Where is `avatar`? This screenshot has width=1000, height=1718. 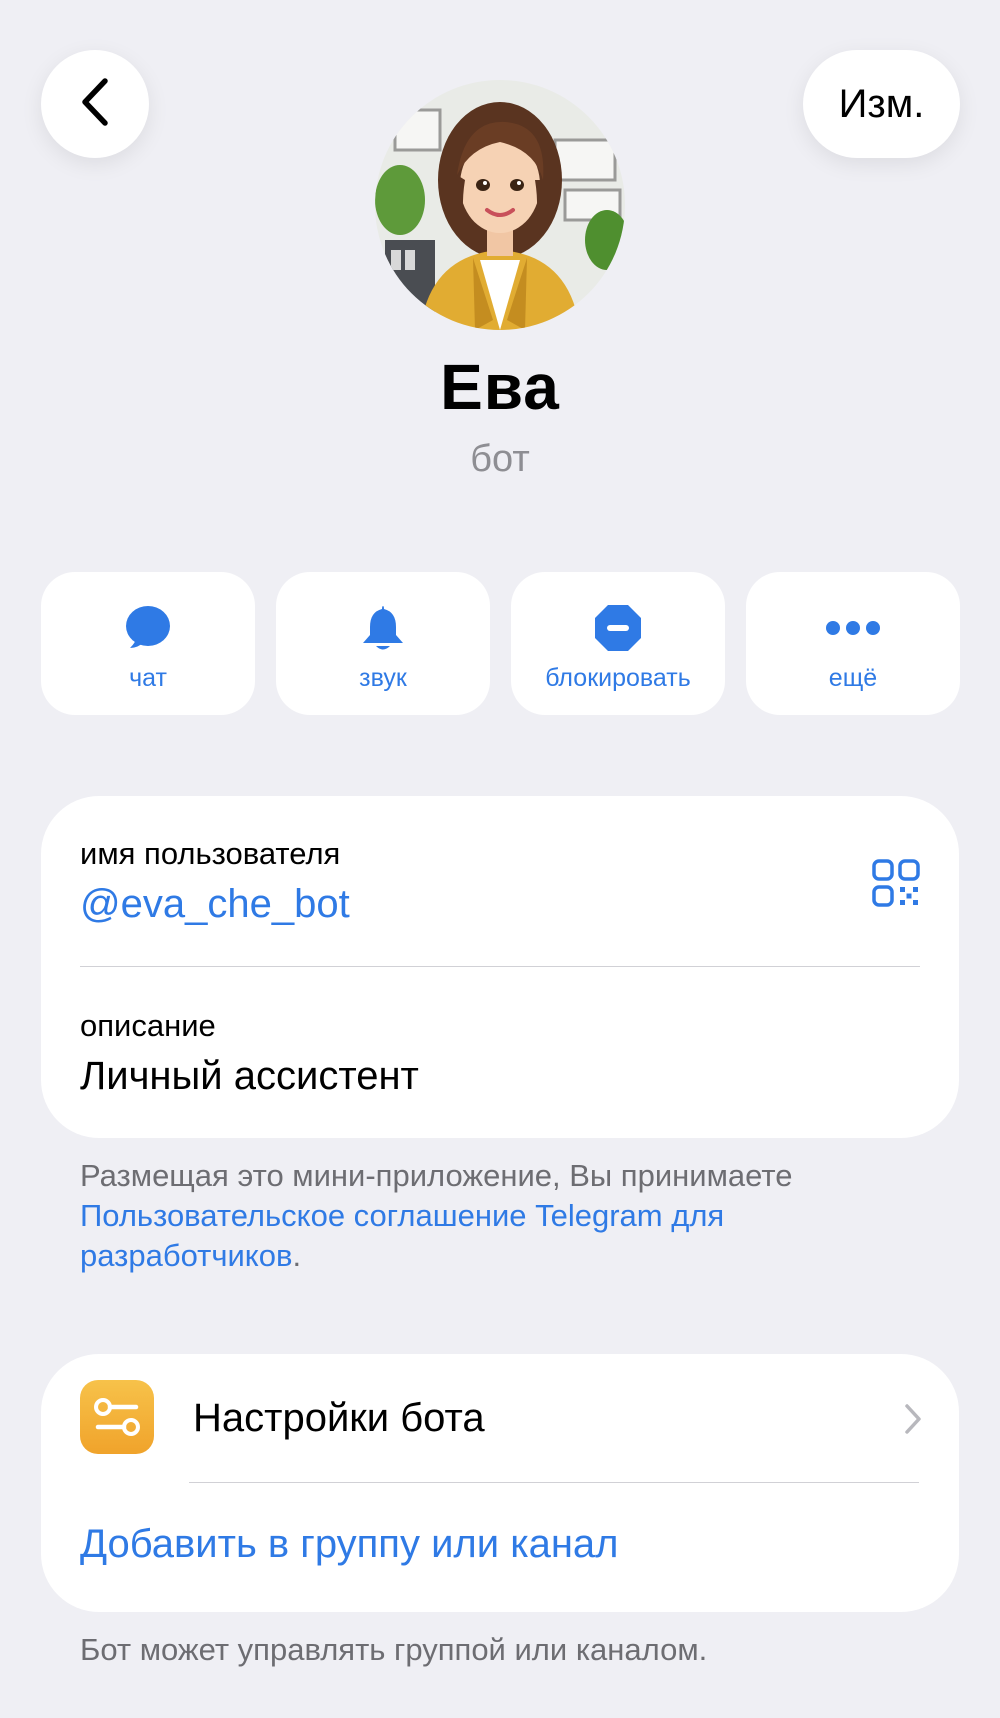 avatar is located at coordinates (500, 205).